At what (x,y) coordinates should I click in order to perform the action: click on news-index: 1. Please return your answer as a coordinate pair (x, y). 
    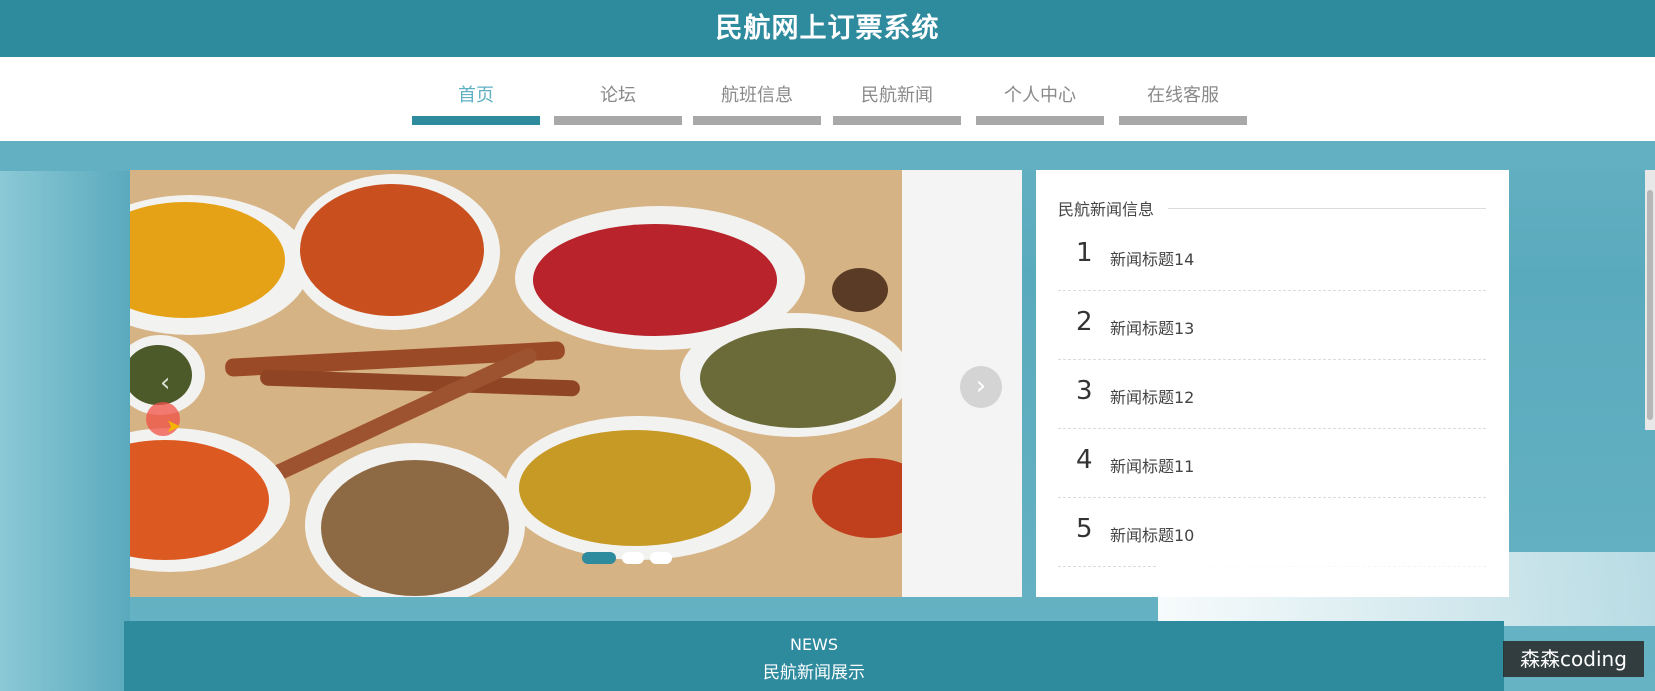
    Looking at the image, I should click on (1084, 253).